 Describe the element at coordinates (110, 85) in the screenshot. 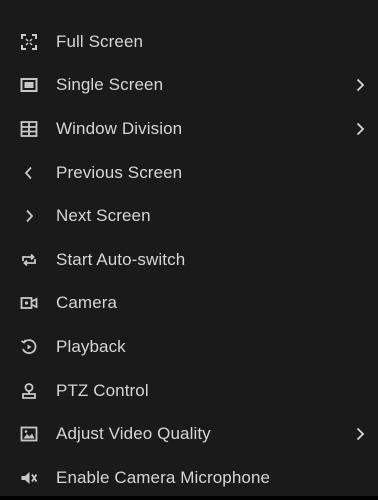

I see `menu-item-label: Single Screen` at that location.